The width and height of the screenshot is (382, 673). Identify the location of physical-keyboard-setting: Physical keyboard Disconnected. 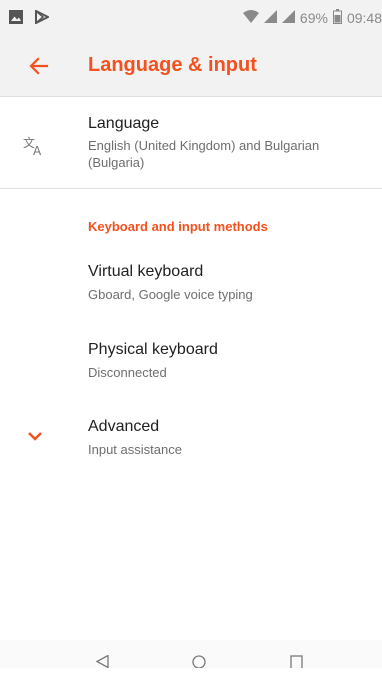
(191, 365).